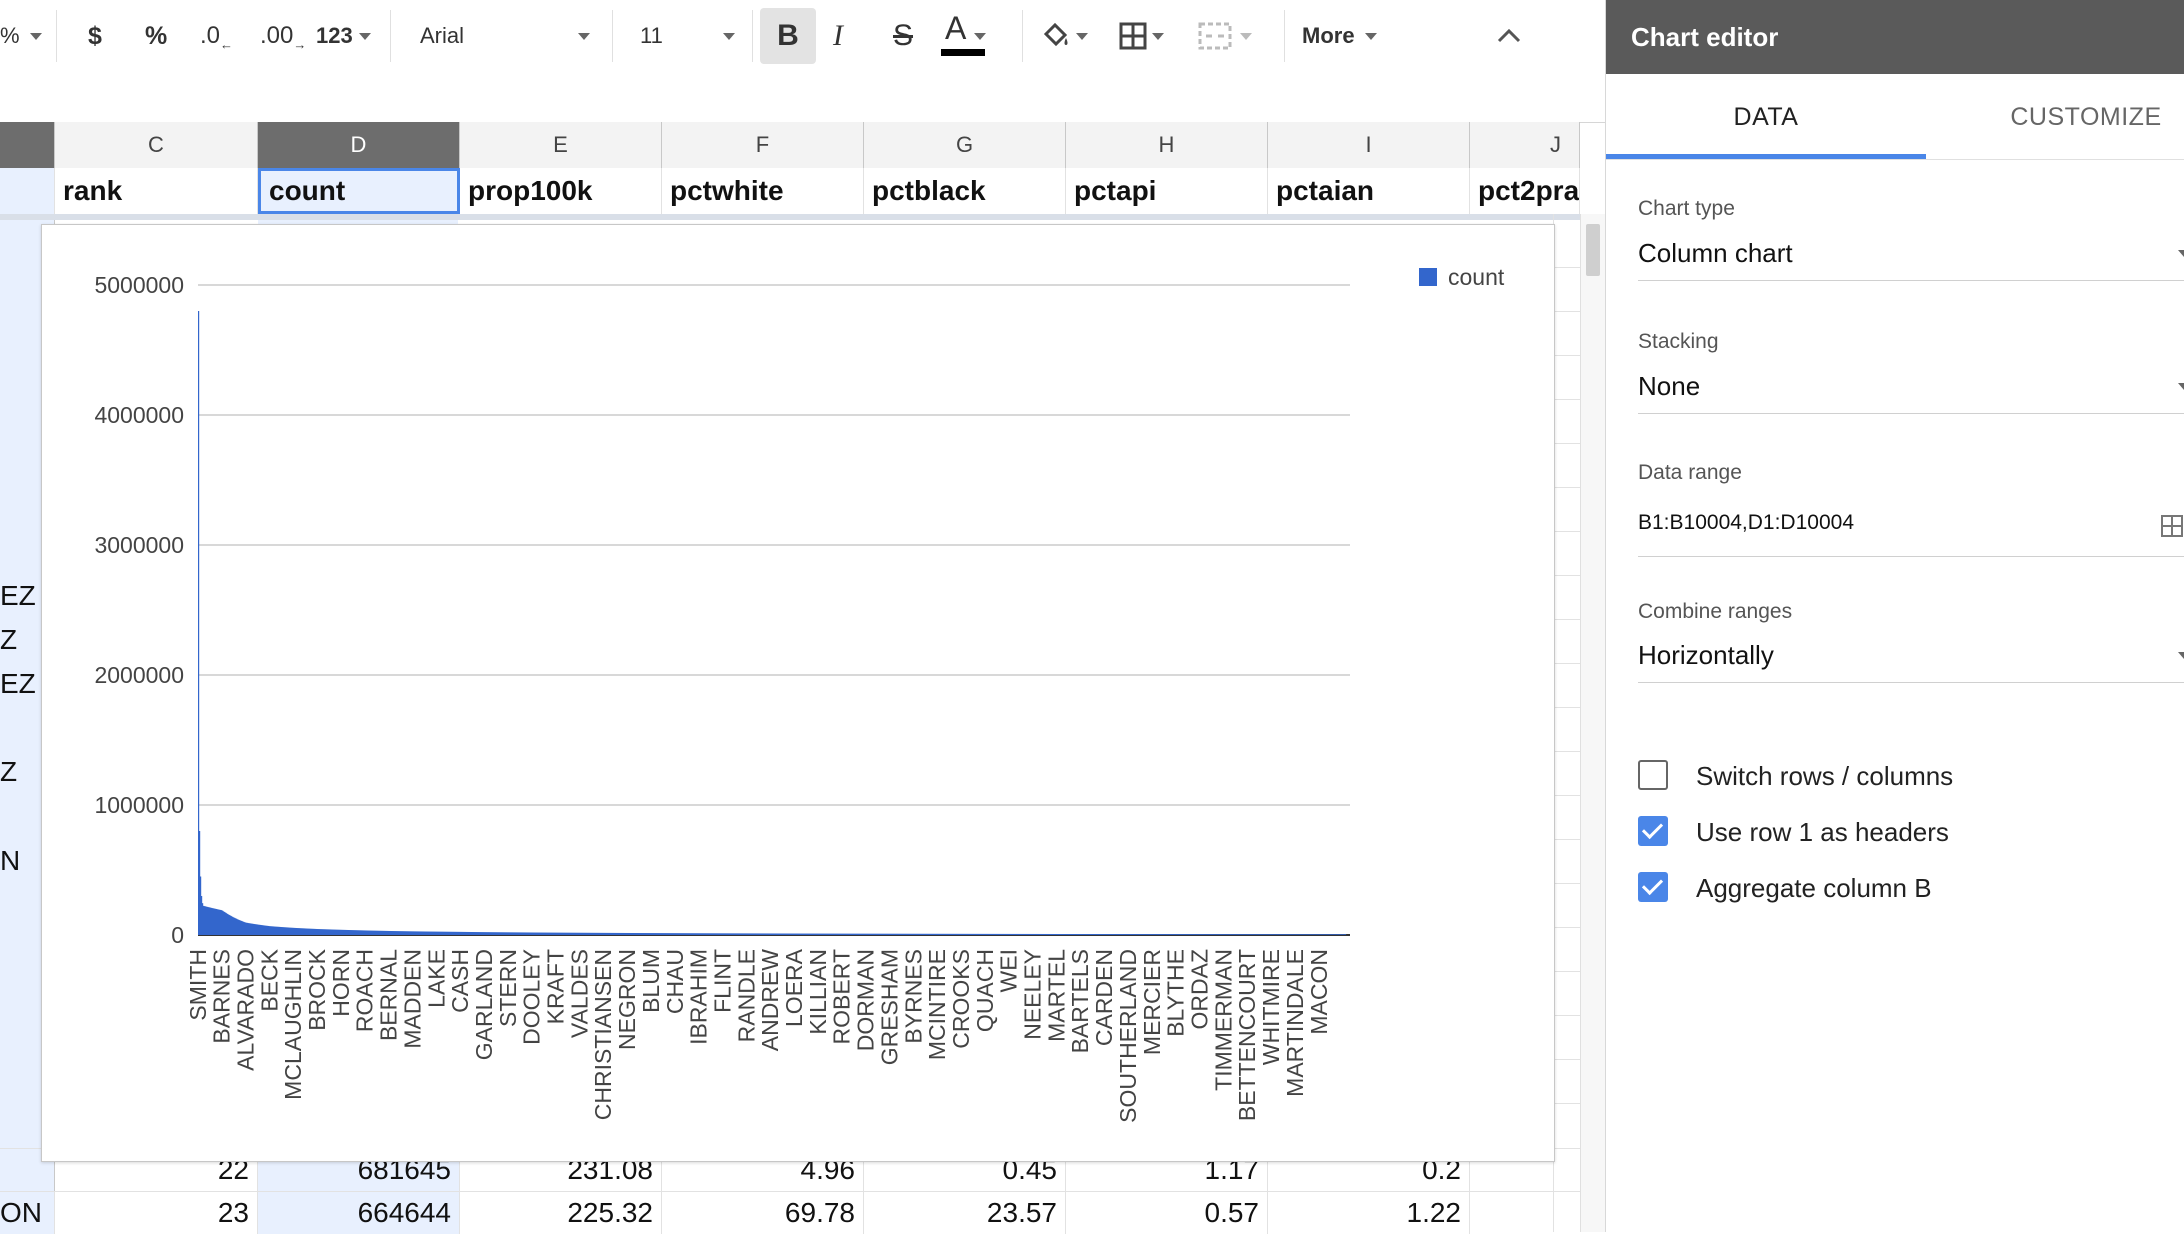 This screenshot has width=2184, height=1234. I want to click on combine-ranges-label: Combine ranges, so click(1715, 611).